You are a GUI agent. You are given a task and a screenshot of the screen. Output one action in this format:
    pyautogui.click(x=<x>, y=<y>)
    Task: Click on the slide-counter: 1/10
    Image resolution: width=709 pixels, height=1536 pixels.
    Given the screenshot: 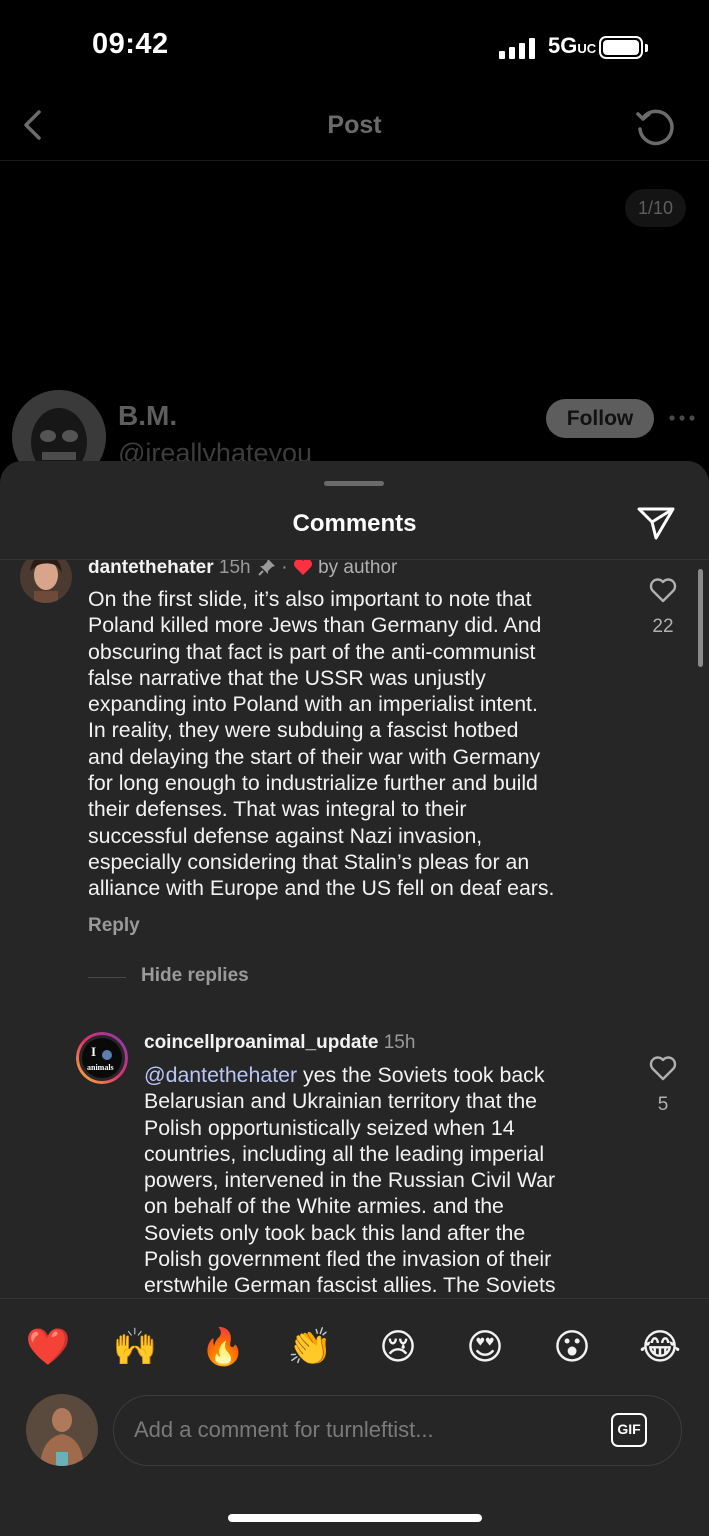 What is the action you would take?
    pyautogui.click(x=655, y=208)
    